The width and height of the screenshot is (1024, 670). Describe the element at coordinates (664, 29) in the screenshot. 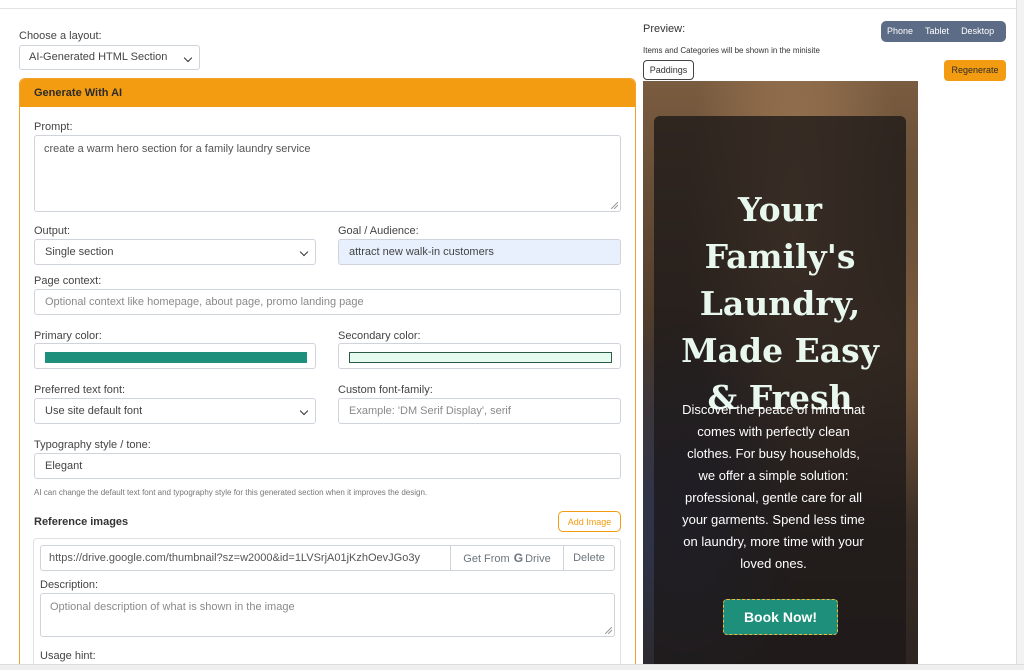

I see `preview-label: Preview:` at that location.